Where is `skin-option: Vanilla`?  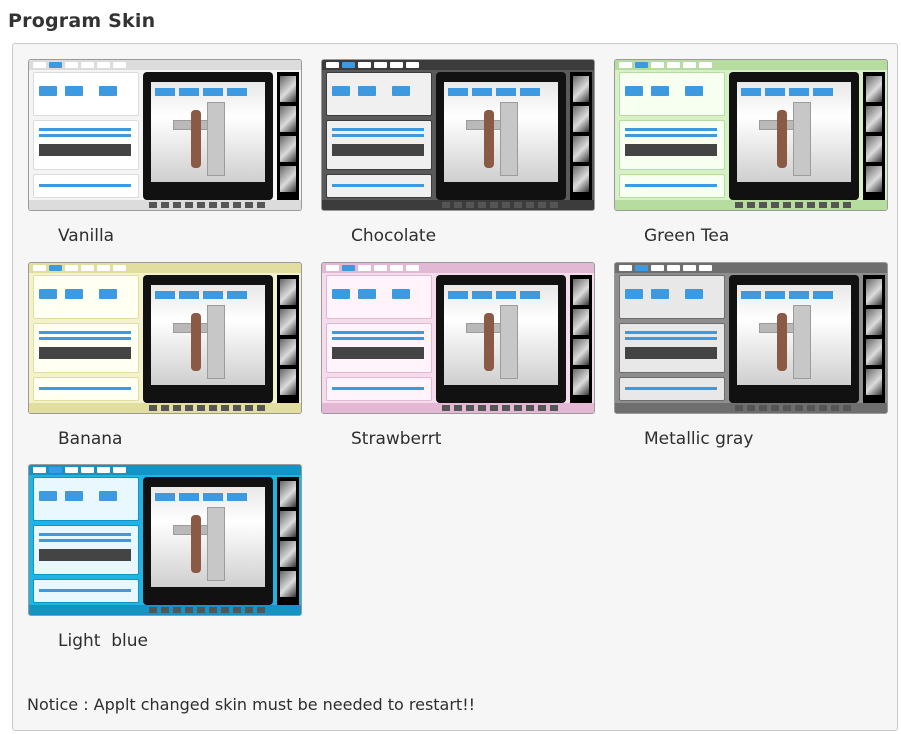 skin-option: Vanilla is located at coordinates (166, 156).